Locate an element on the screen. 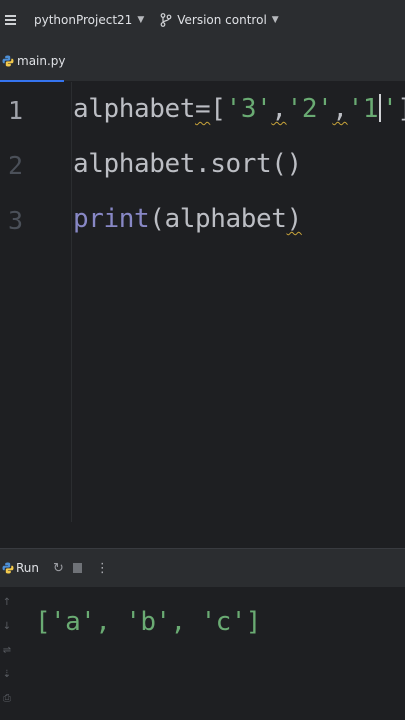 Image resolution: width=405 pixels, height=720 pixels. branch-icon is located at coordinates (166, 20).